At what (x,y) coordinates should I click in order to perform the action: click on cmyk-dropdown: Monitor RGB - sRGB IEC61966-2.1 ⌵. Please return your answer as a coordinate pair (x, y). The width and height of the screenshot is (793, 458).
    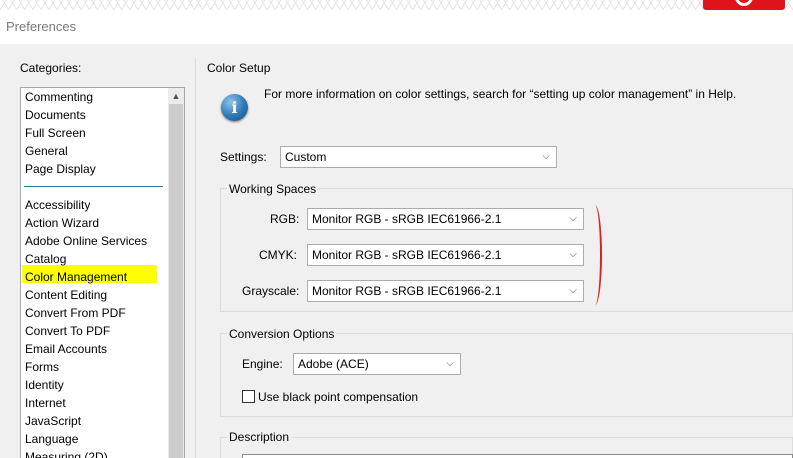
    Looking at the image, I should click on (445, 255).